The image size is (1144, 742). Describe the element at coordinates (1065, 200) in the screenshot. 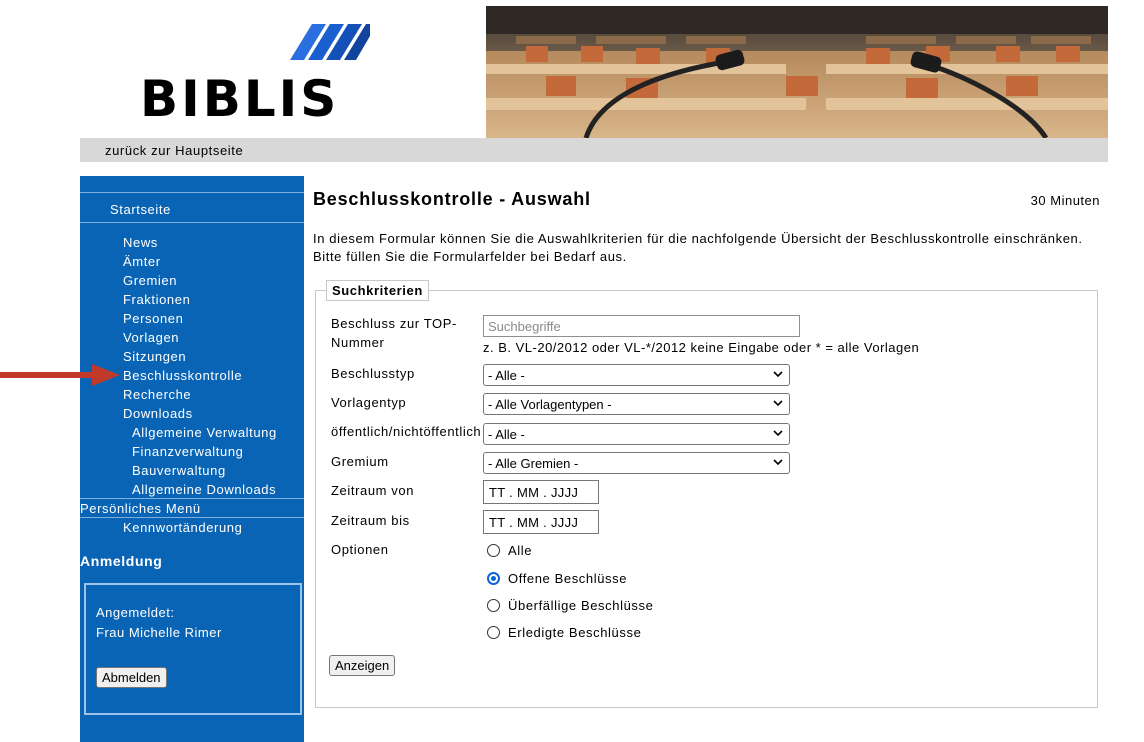

I see `session-timer: 30 Minuten` at that location.